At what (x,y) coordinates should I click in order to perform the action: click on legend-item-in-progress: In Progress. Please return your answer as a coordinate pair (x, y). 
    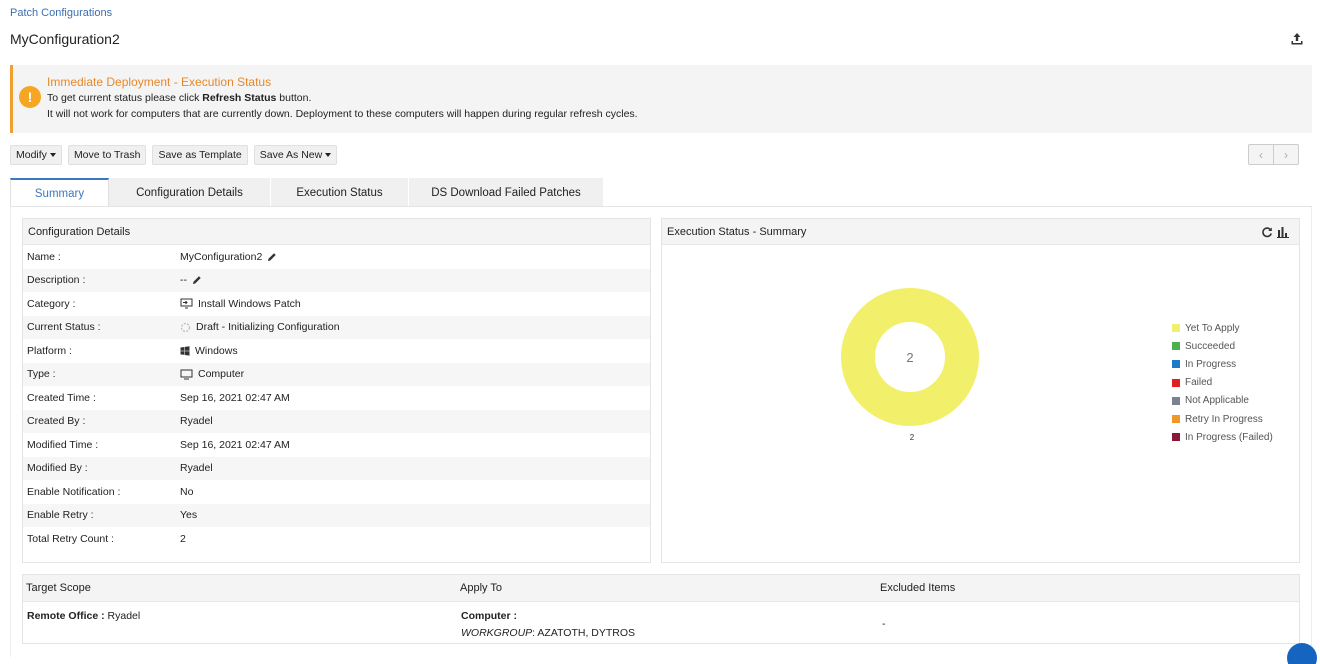
    Looking at the image, I should click on (1222, 364).